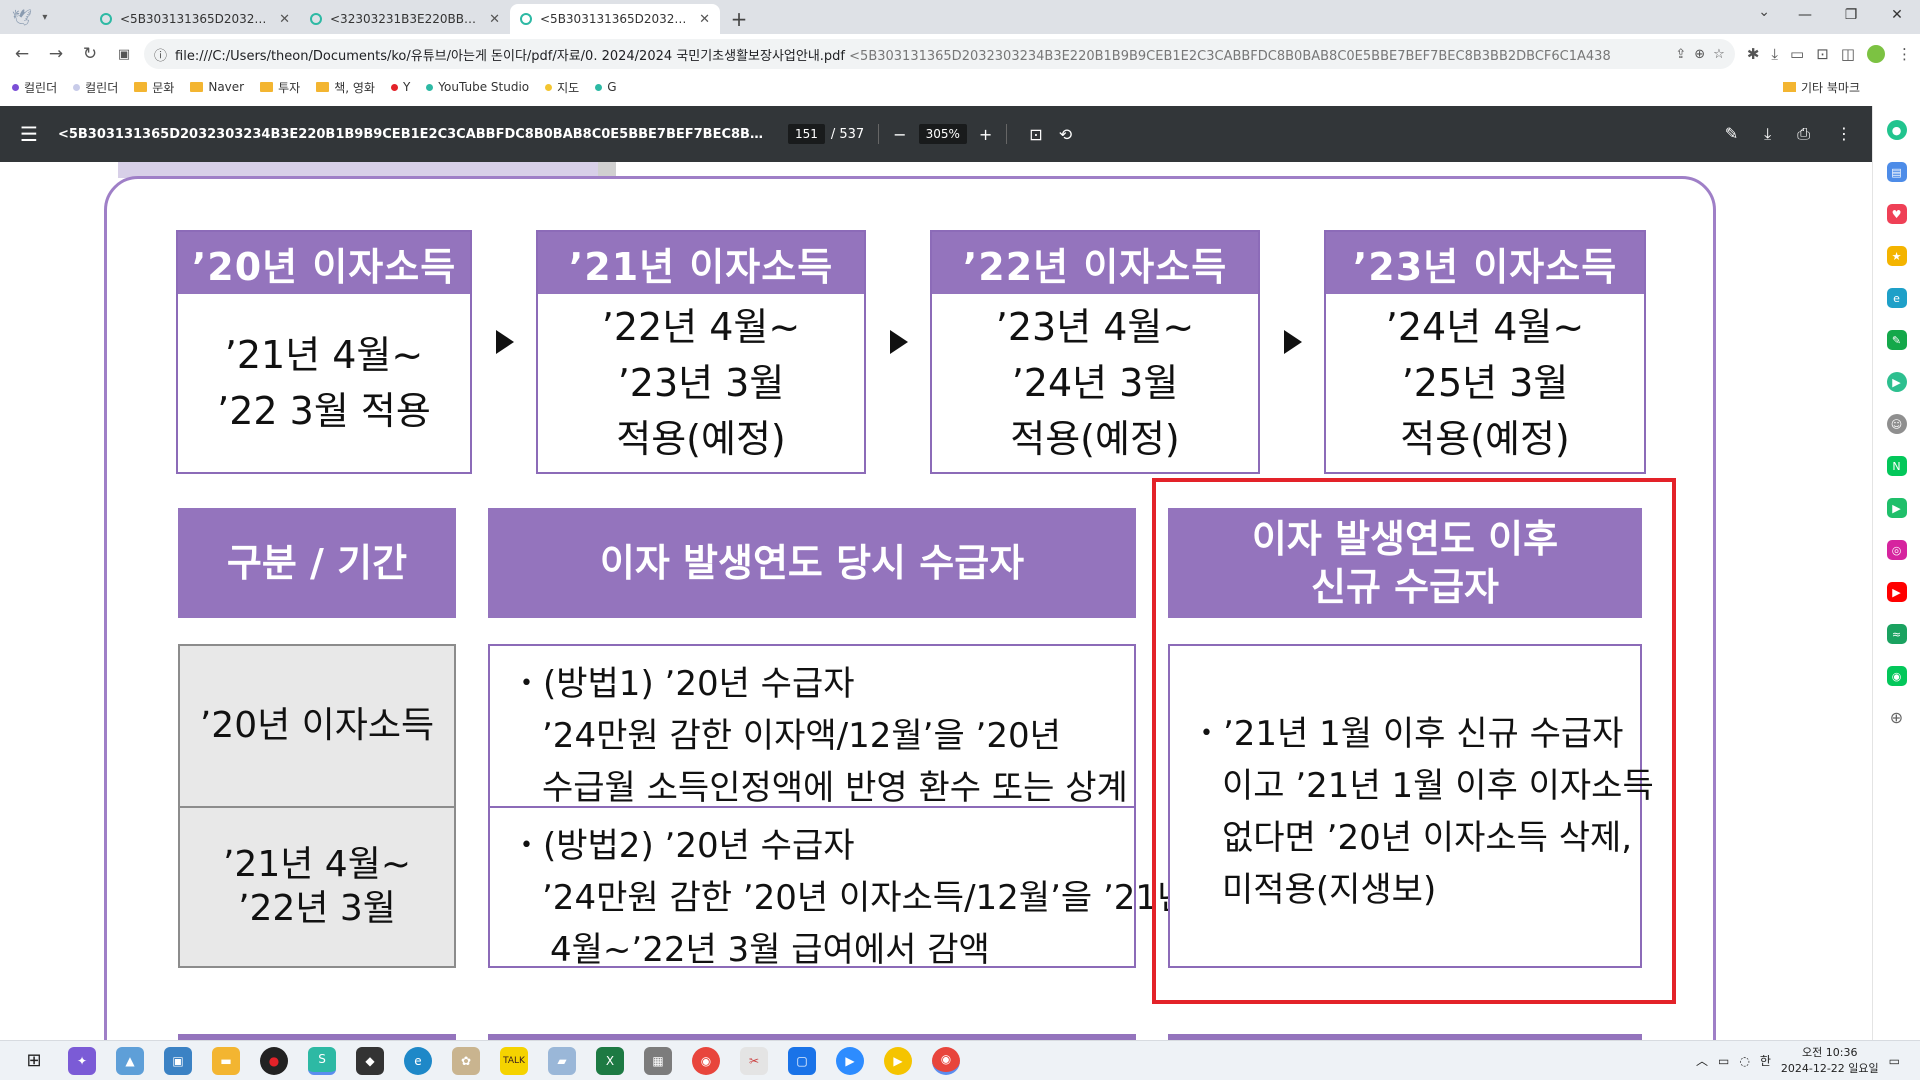  What do you see at coordinates (1904, 54) in the screenshot?
I see `menu-kebab-icon: ⋮` at bounding box center [1904, 54].